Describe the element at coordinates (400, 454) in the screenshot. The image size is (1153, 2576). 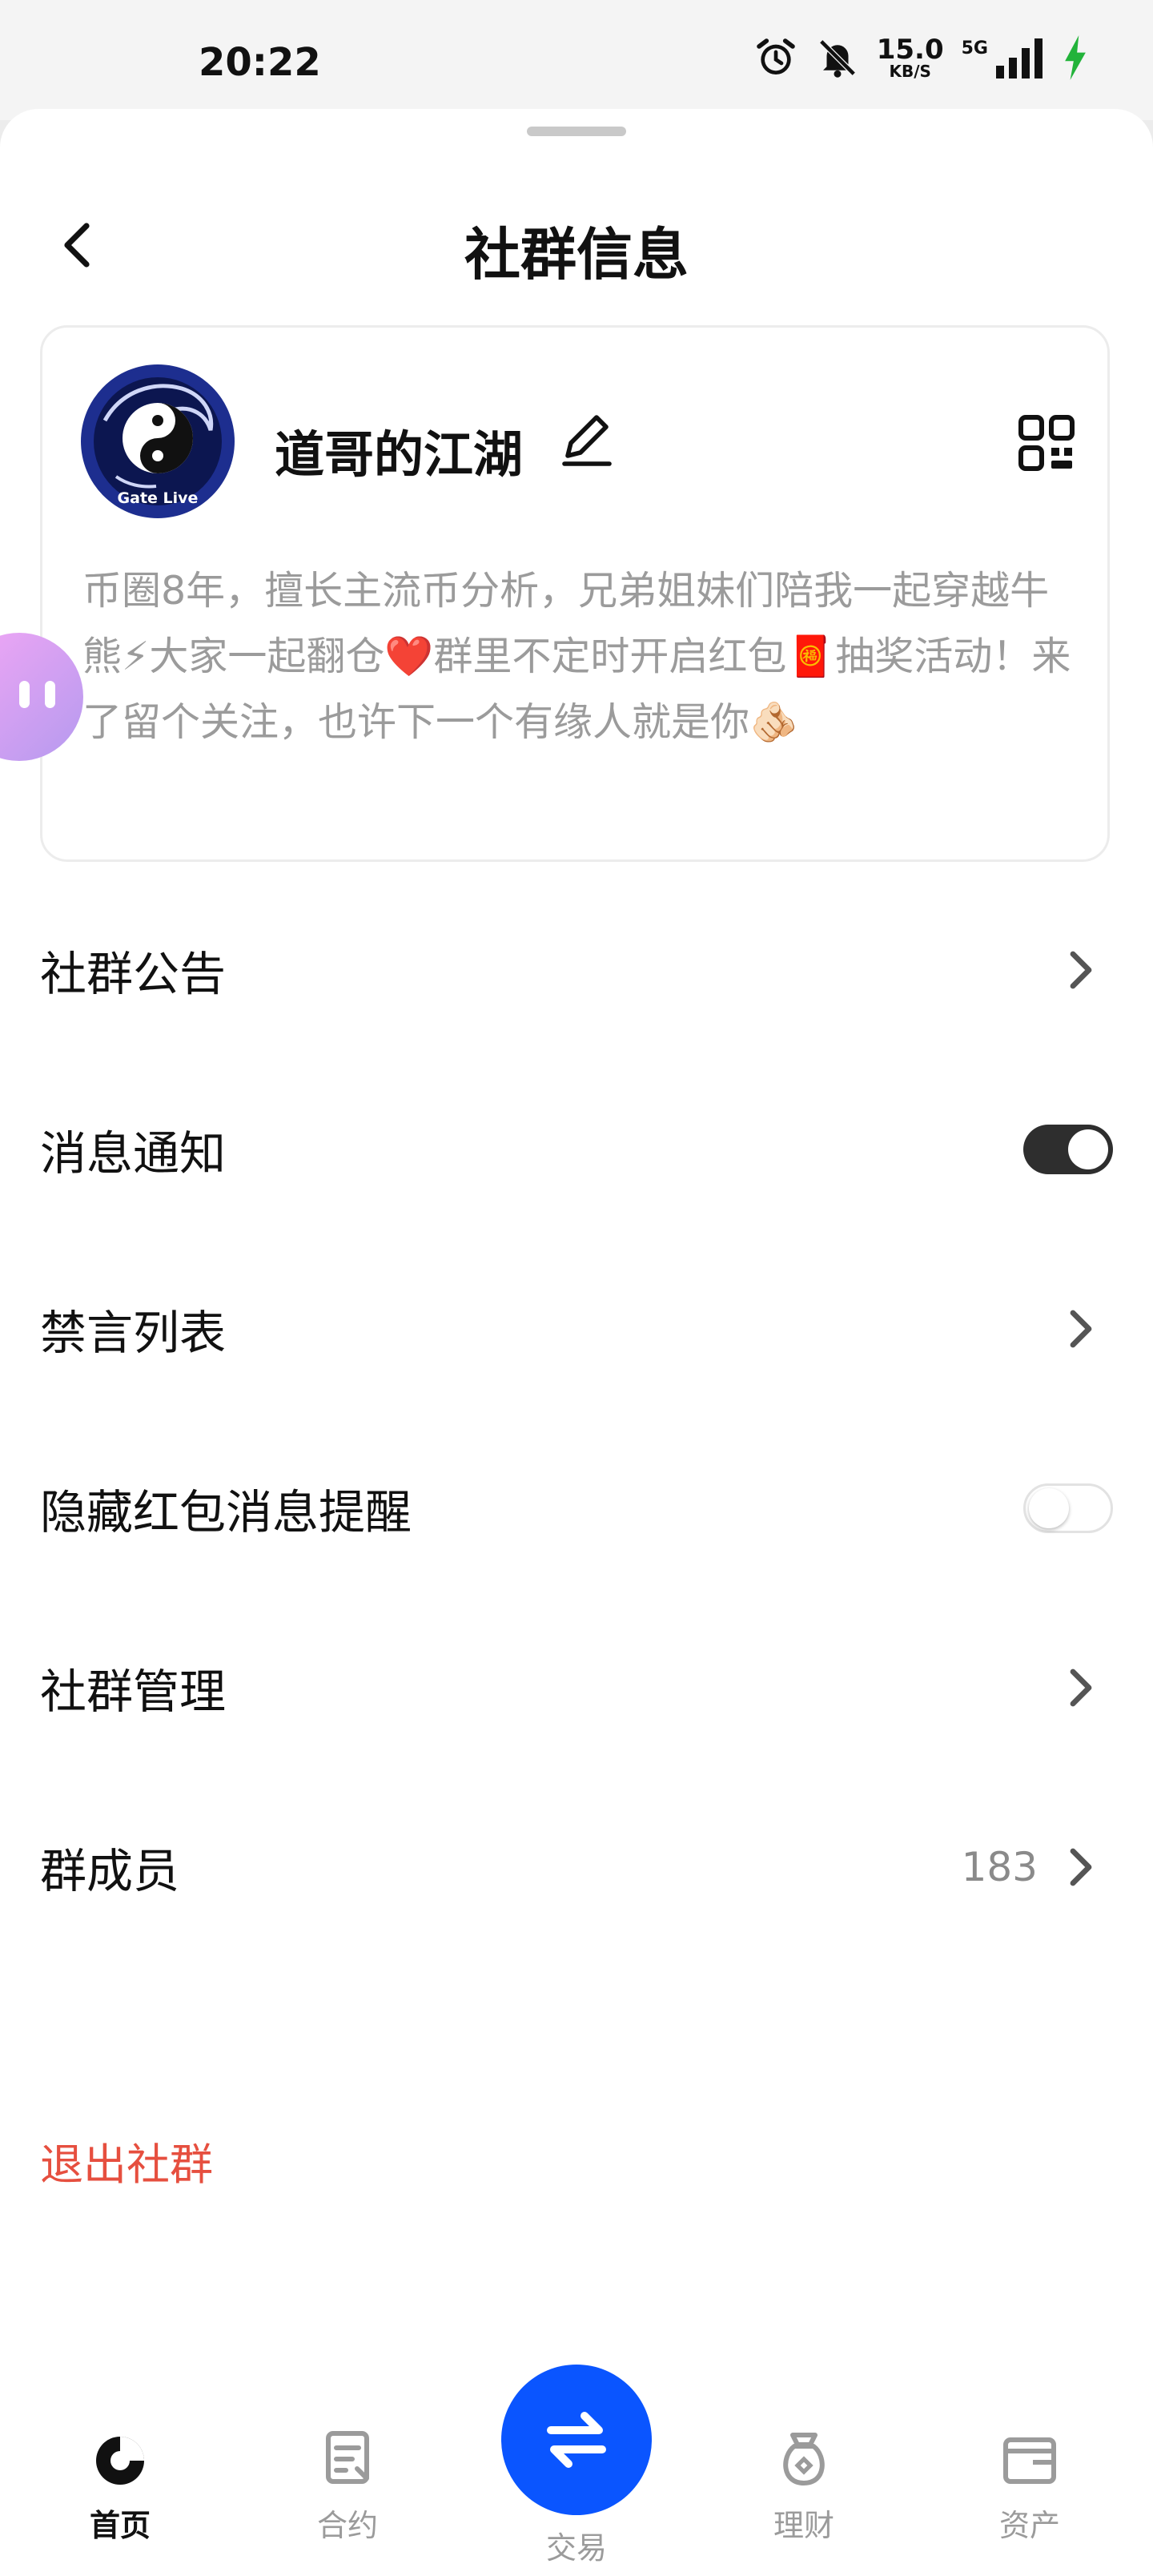
I see `group-name: 道哥的江湖` at that location.